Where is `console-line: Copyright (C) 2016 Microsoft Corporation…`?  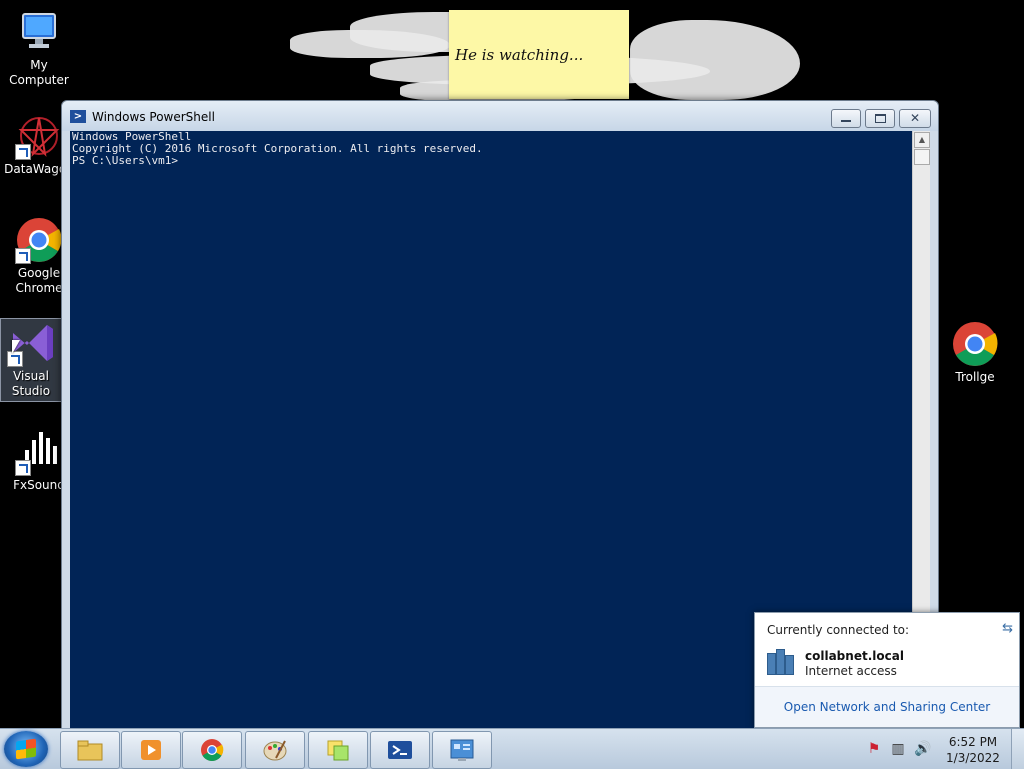 console-line: Copyright (C) 2016 Microsoft Corporation… is located at coordinates (277, 148).